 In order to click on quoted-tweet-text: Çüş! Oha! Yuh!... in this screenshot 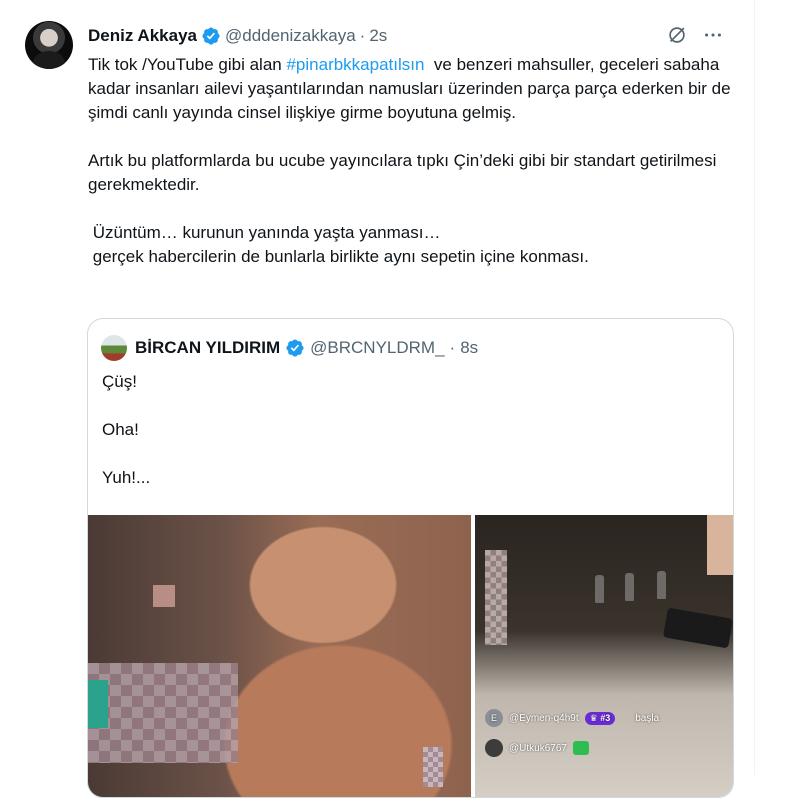, I will do `click(126, 430)`.